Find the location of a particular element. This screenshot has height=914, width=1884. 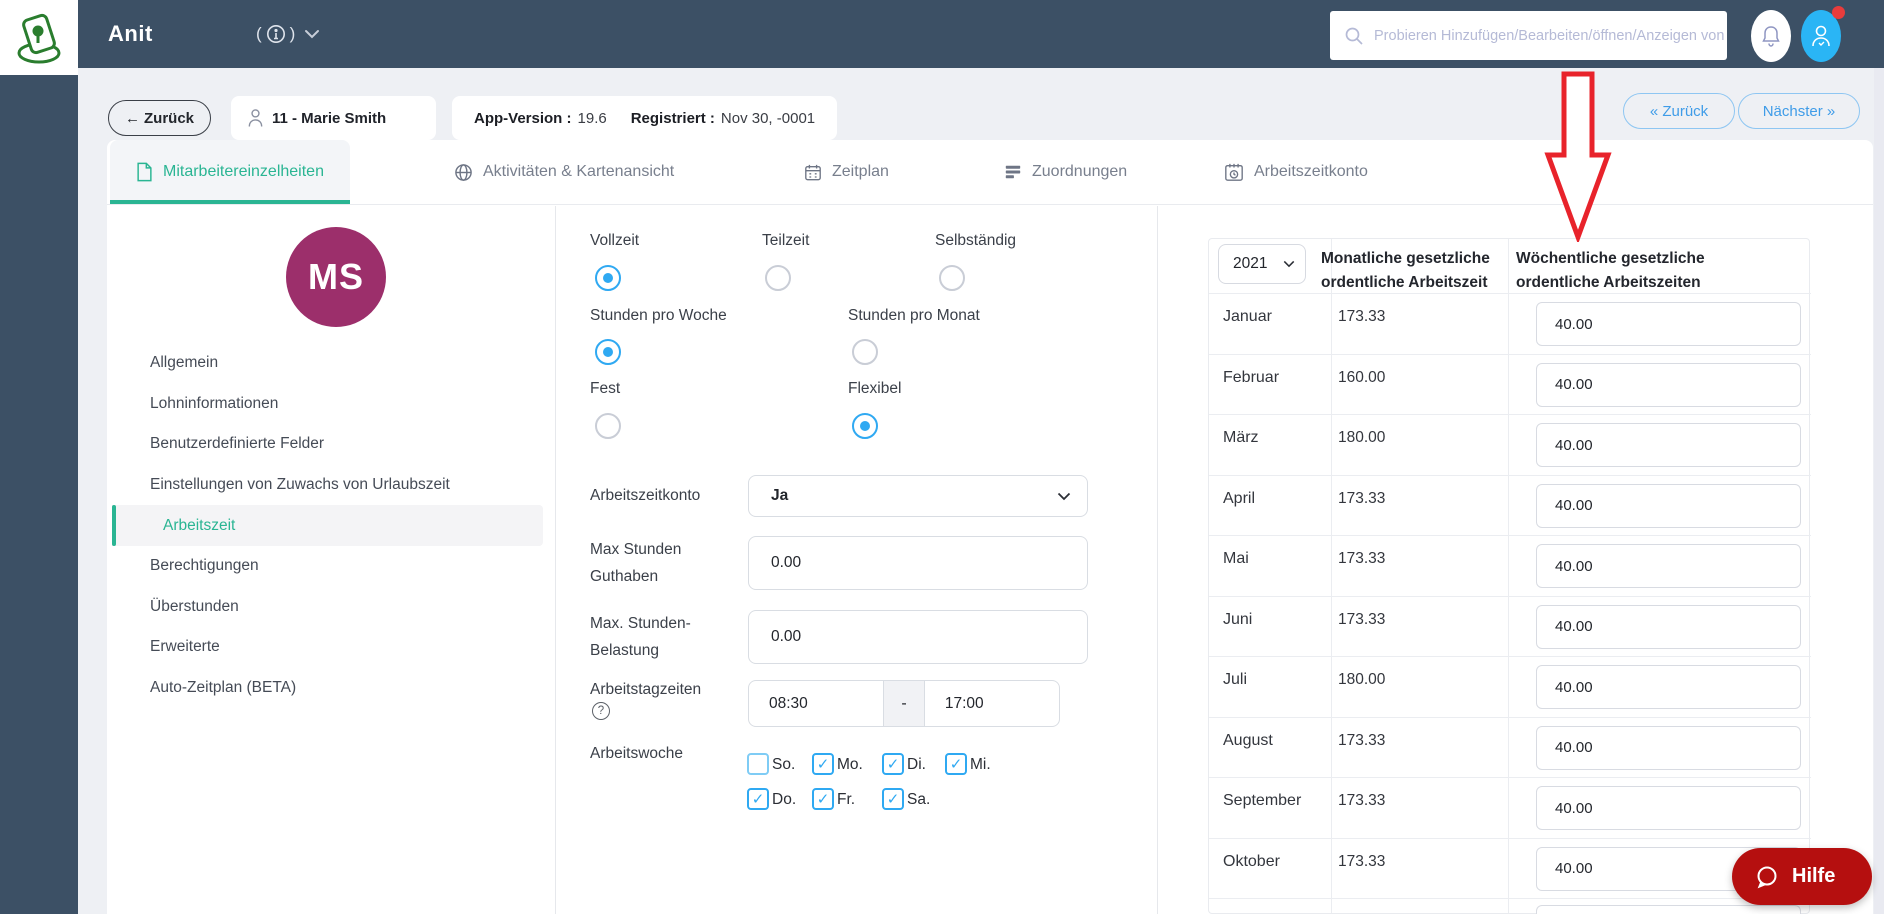

currency-coin-icon: ( ) is located at coordinates (275, 34).